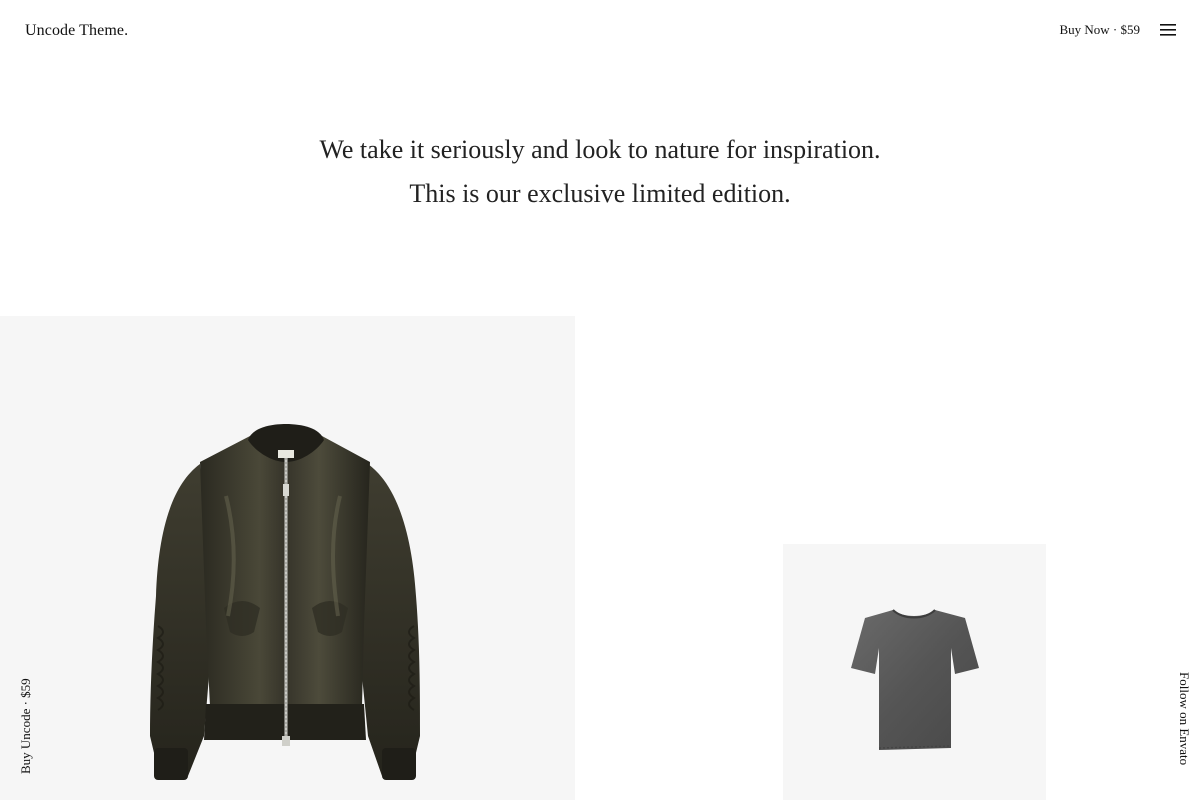 The height and width of the screenshot is (800, 1200). I want to click on header-actions: Buy Now · $59, so click(1117, 30).